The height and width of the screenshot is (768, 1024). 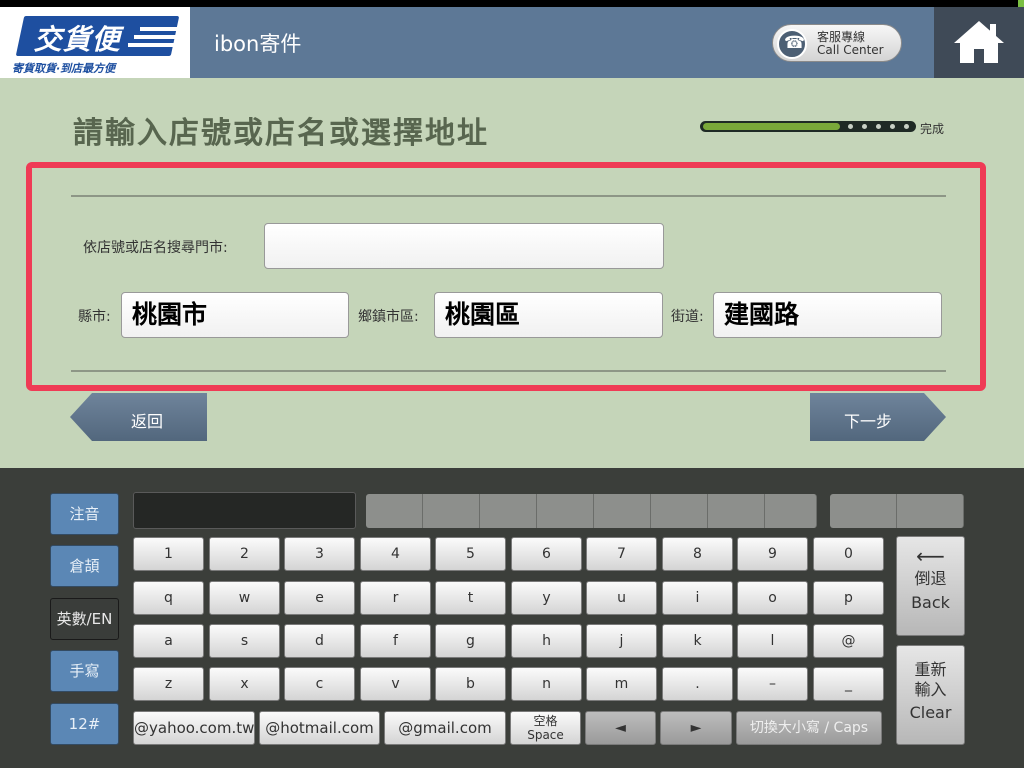 What do you see at coordinates (395, 598) in the screenshot?
I see `key-char: r` at bounding box center [395, 598].